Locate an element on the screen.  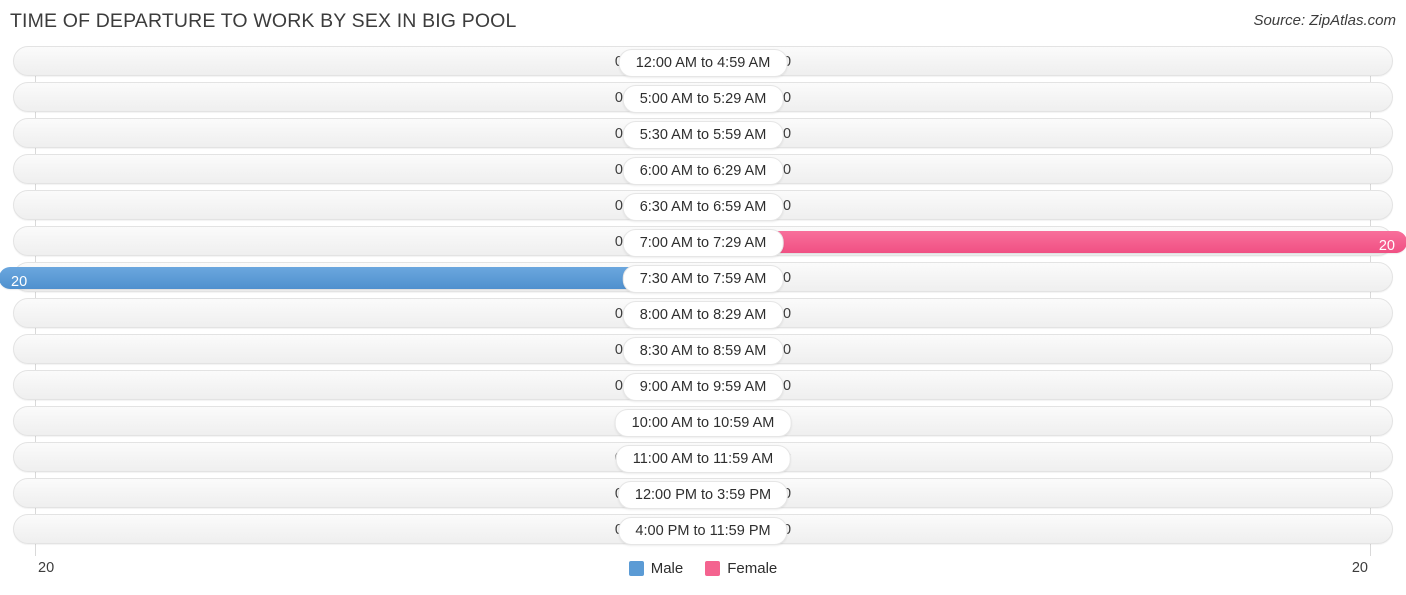
category-label: 6:00 AM to 6:29 AM is located at coordinates (703, 171).